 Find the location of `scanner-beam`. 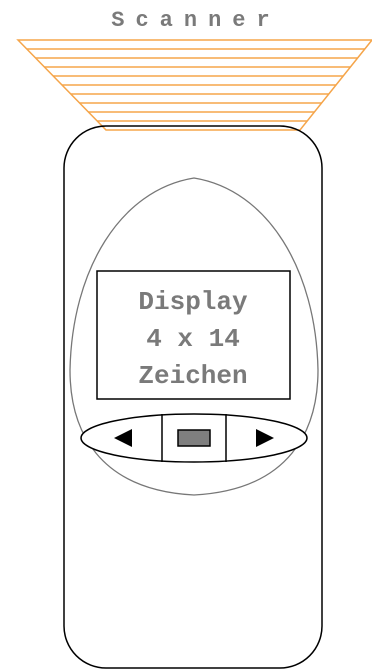

scanner-beam is located at coordinates (194, 85).